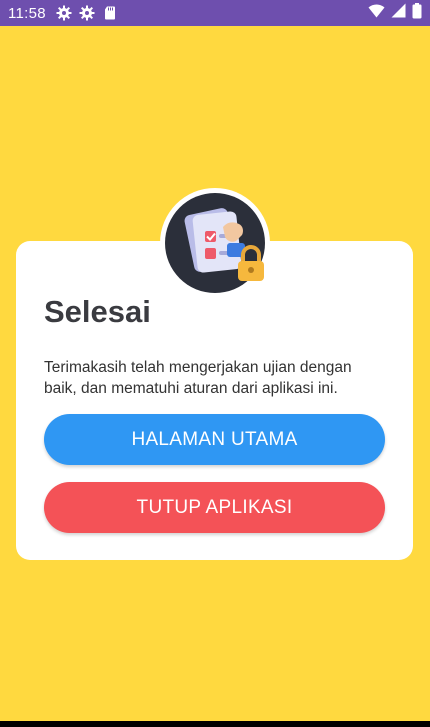 Image resolution: width=430 pixels, height=727 pixels. What do you see at coordinates (376, 13) in the screenshot?
I see `wifi-icon` at bounding box center [376, 13].